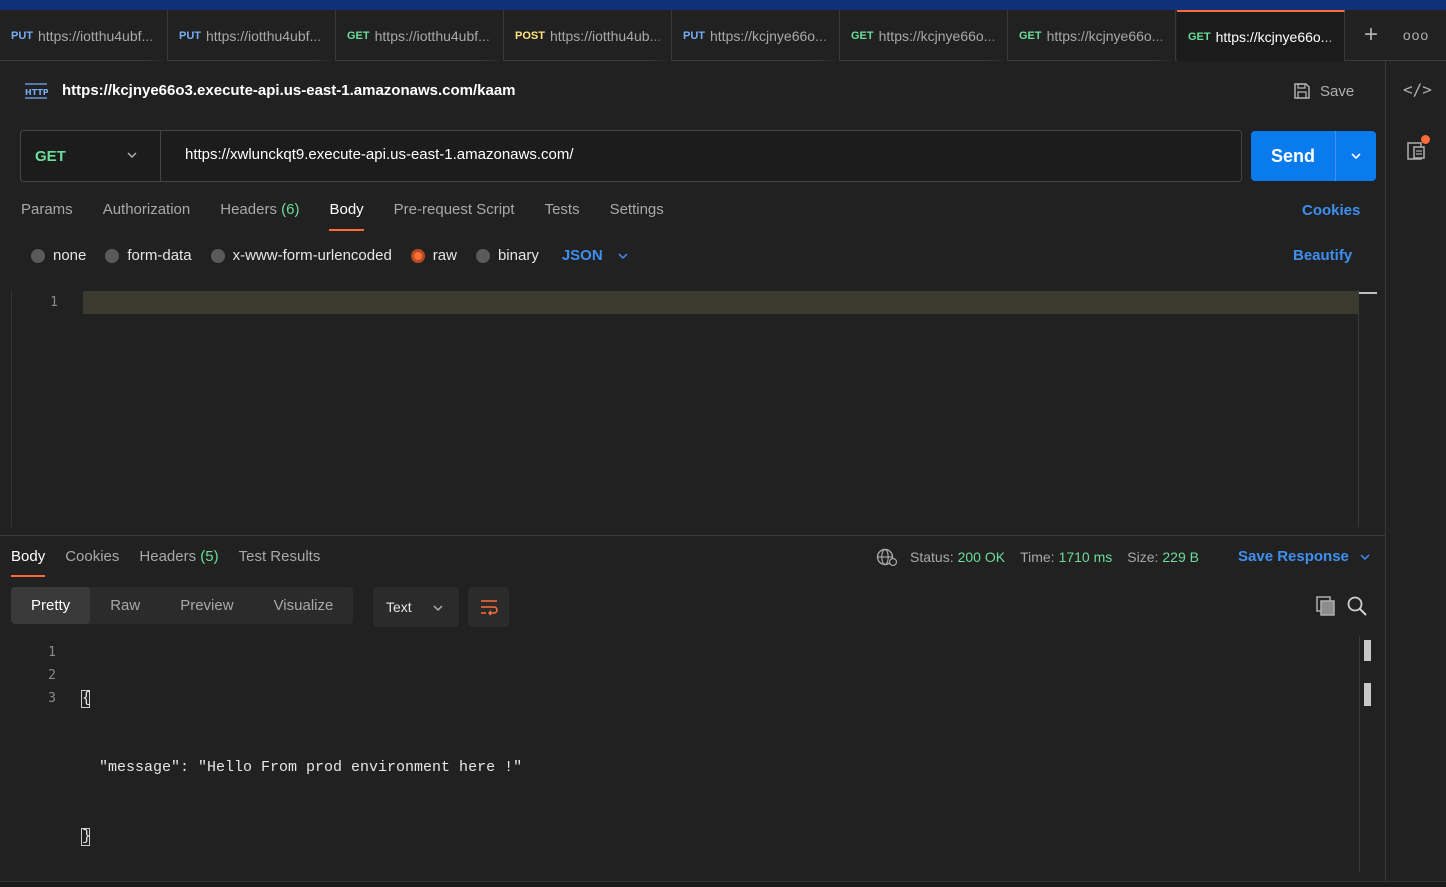  Describe the element at coordinates (932, 557) in the screenshot. I see `status-label: Status:` at that location.